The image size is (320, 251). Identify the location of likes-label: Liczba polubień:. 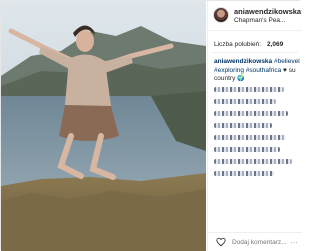
(237, 44).